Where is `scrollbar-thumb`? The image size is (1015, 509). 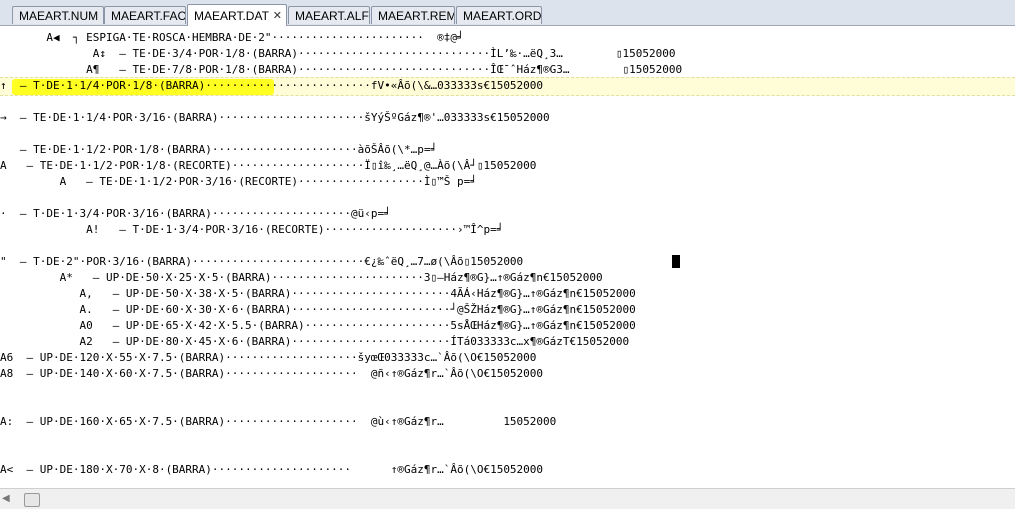 scrollbar-thumb is located at coordinates (32, 500).